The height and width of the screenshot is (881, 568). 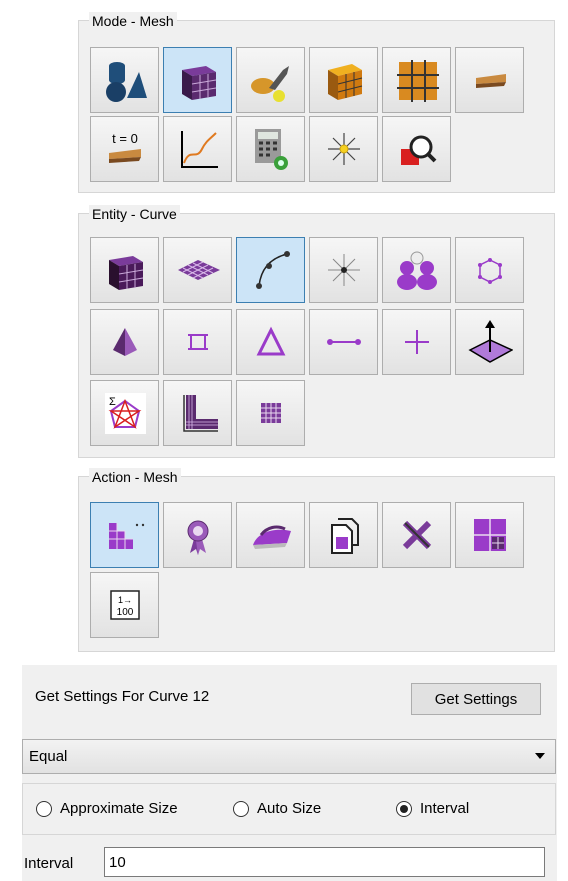 I want to click on mesh-grid-button, so click(x=270, y=413).